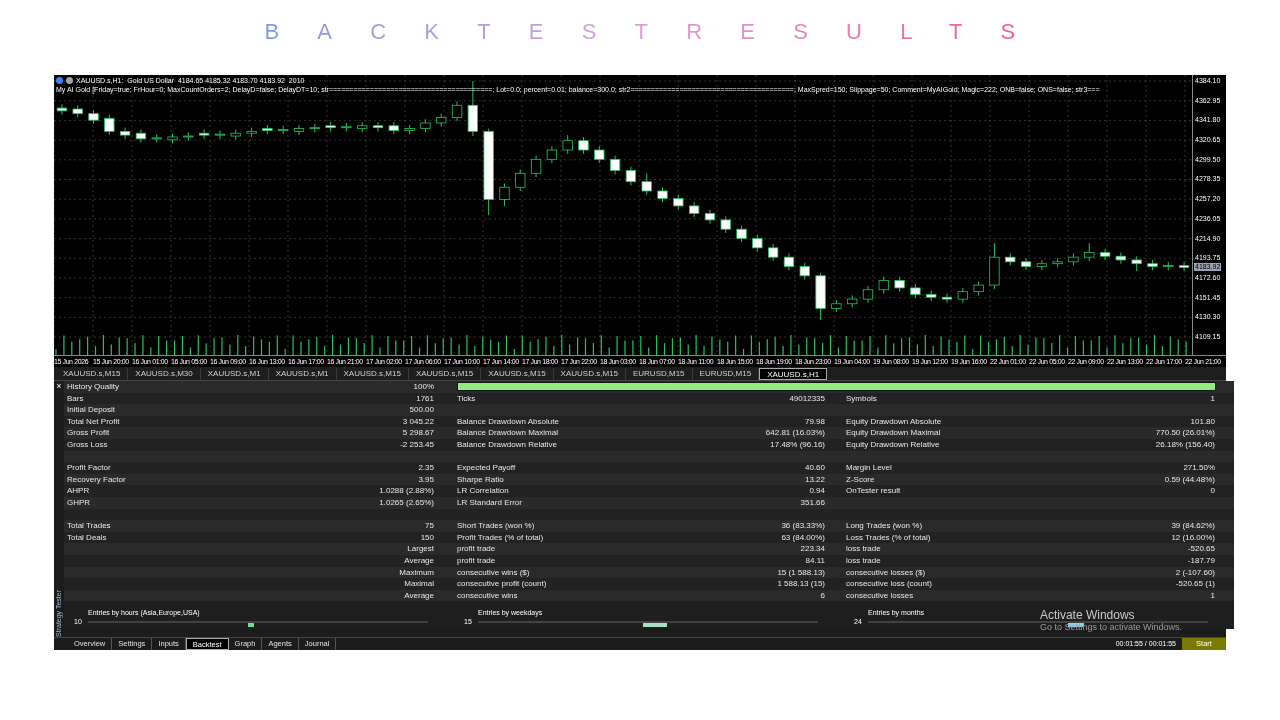  I want to click on table-cell-text: 100%, so click(423, 387).